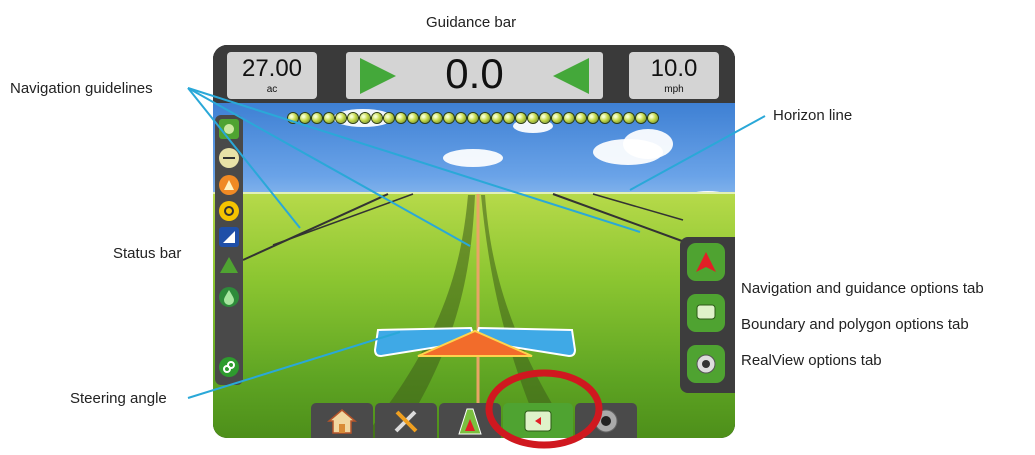  I want to click on area-value: 27.00, so click(272, 68).